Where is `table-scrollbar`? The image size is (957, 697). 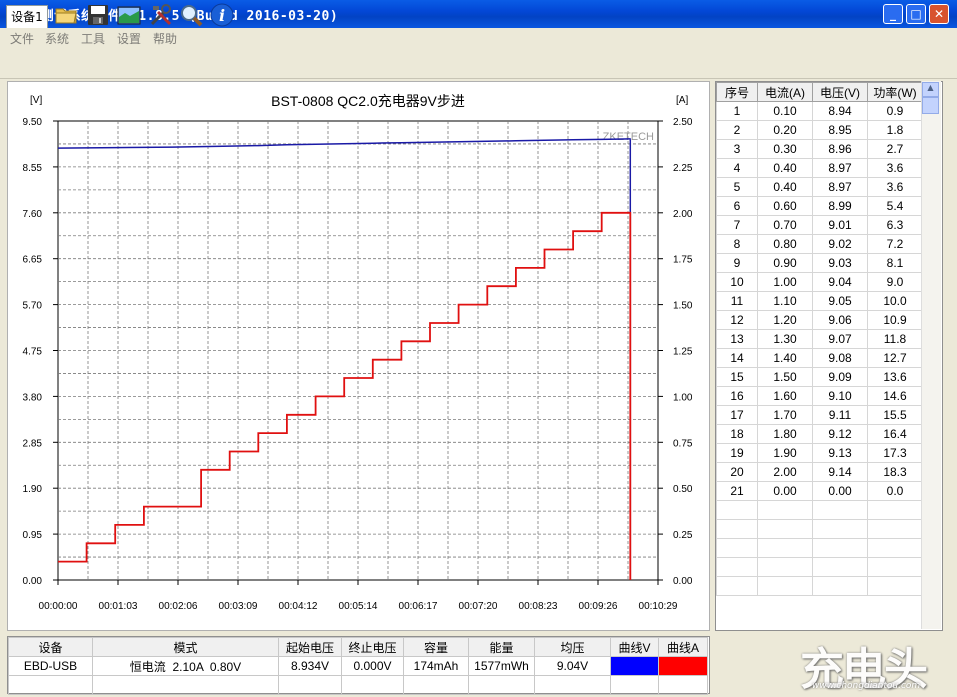
table-scrollbar is located at coordinates (931, 355).